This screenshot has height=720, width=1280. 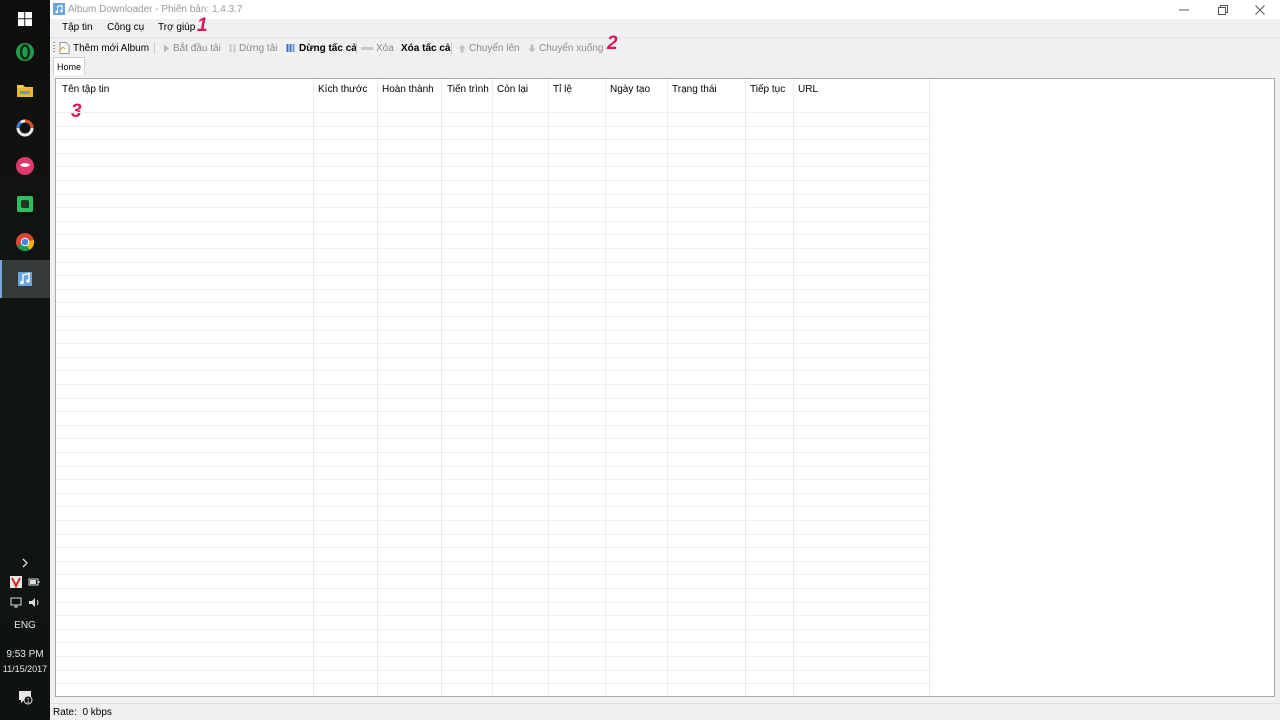 I want to click on stop-download-button: Dừng tải, so click(x=253, y=48).